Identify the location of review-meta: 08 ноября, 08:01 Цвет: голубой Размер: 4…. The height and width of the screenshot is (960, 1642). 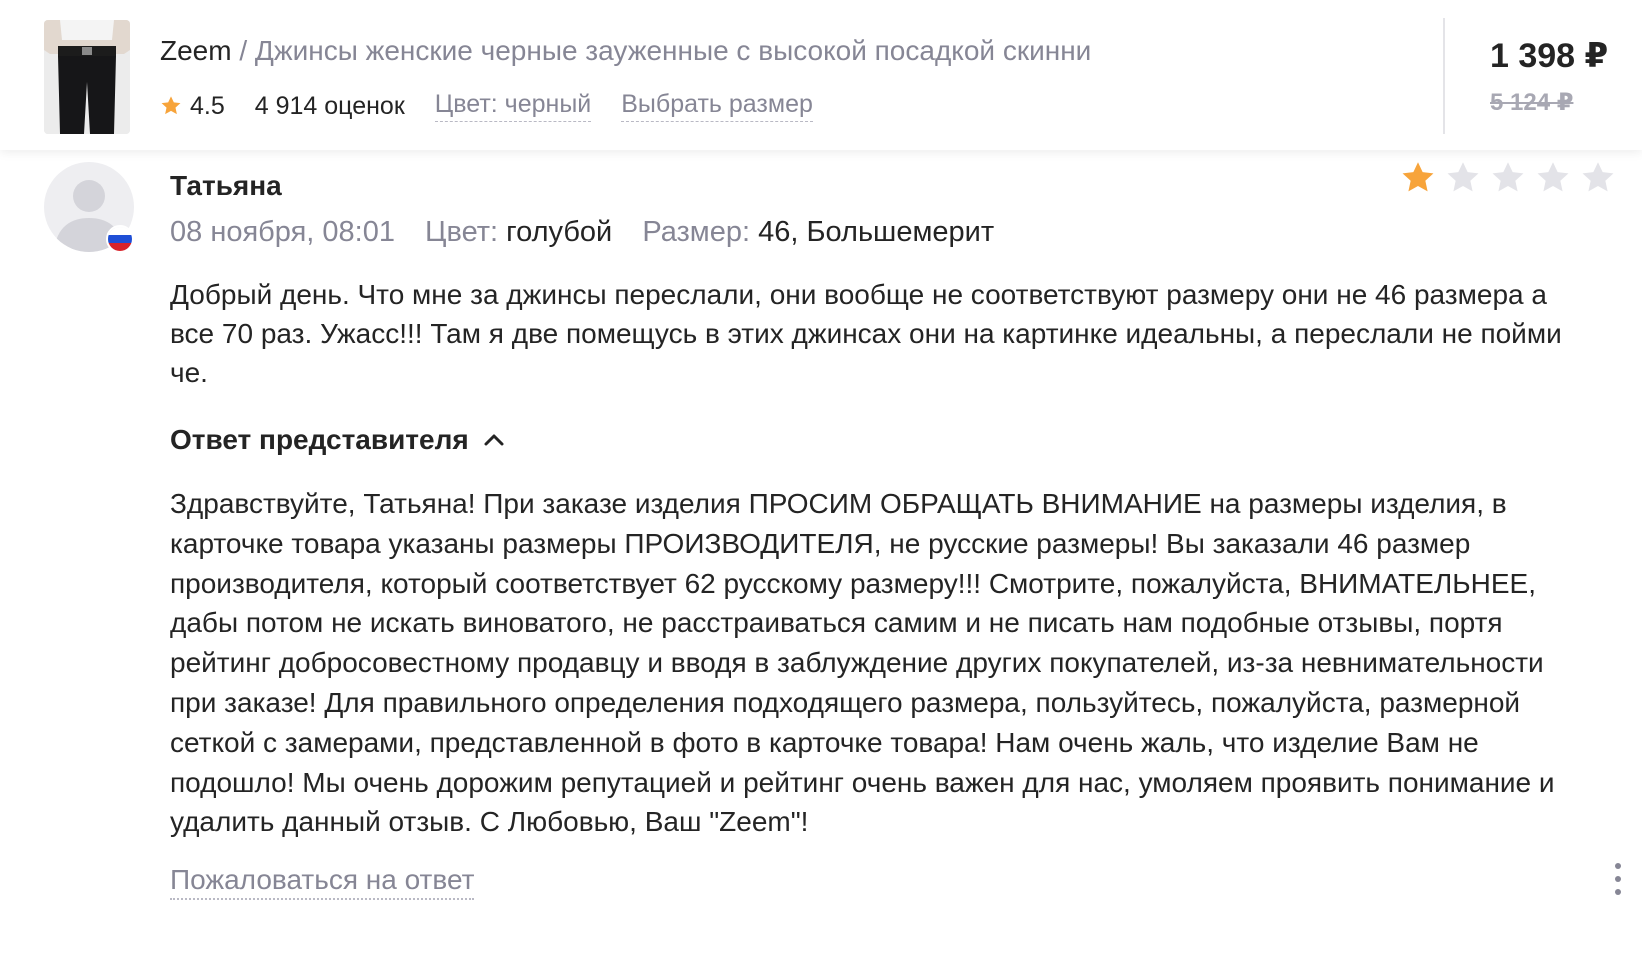
(593, 232).